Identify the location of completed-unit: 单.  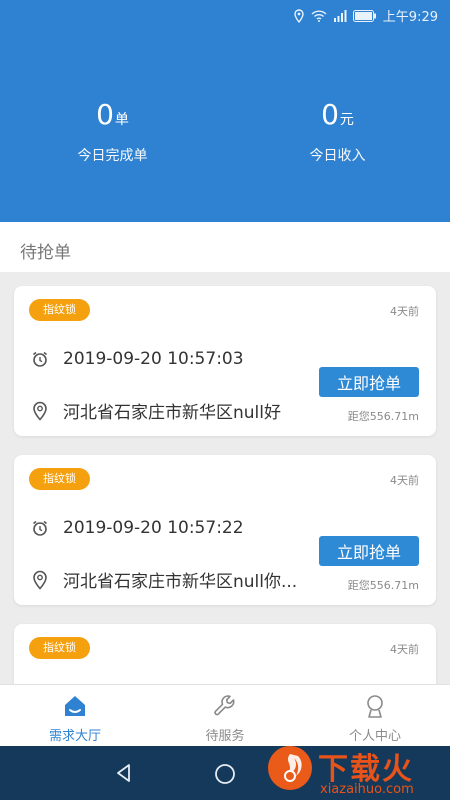
(121, 120).